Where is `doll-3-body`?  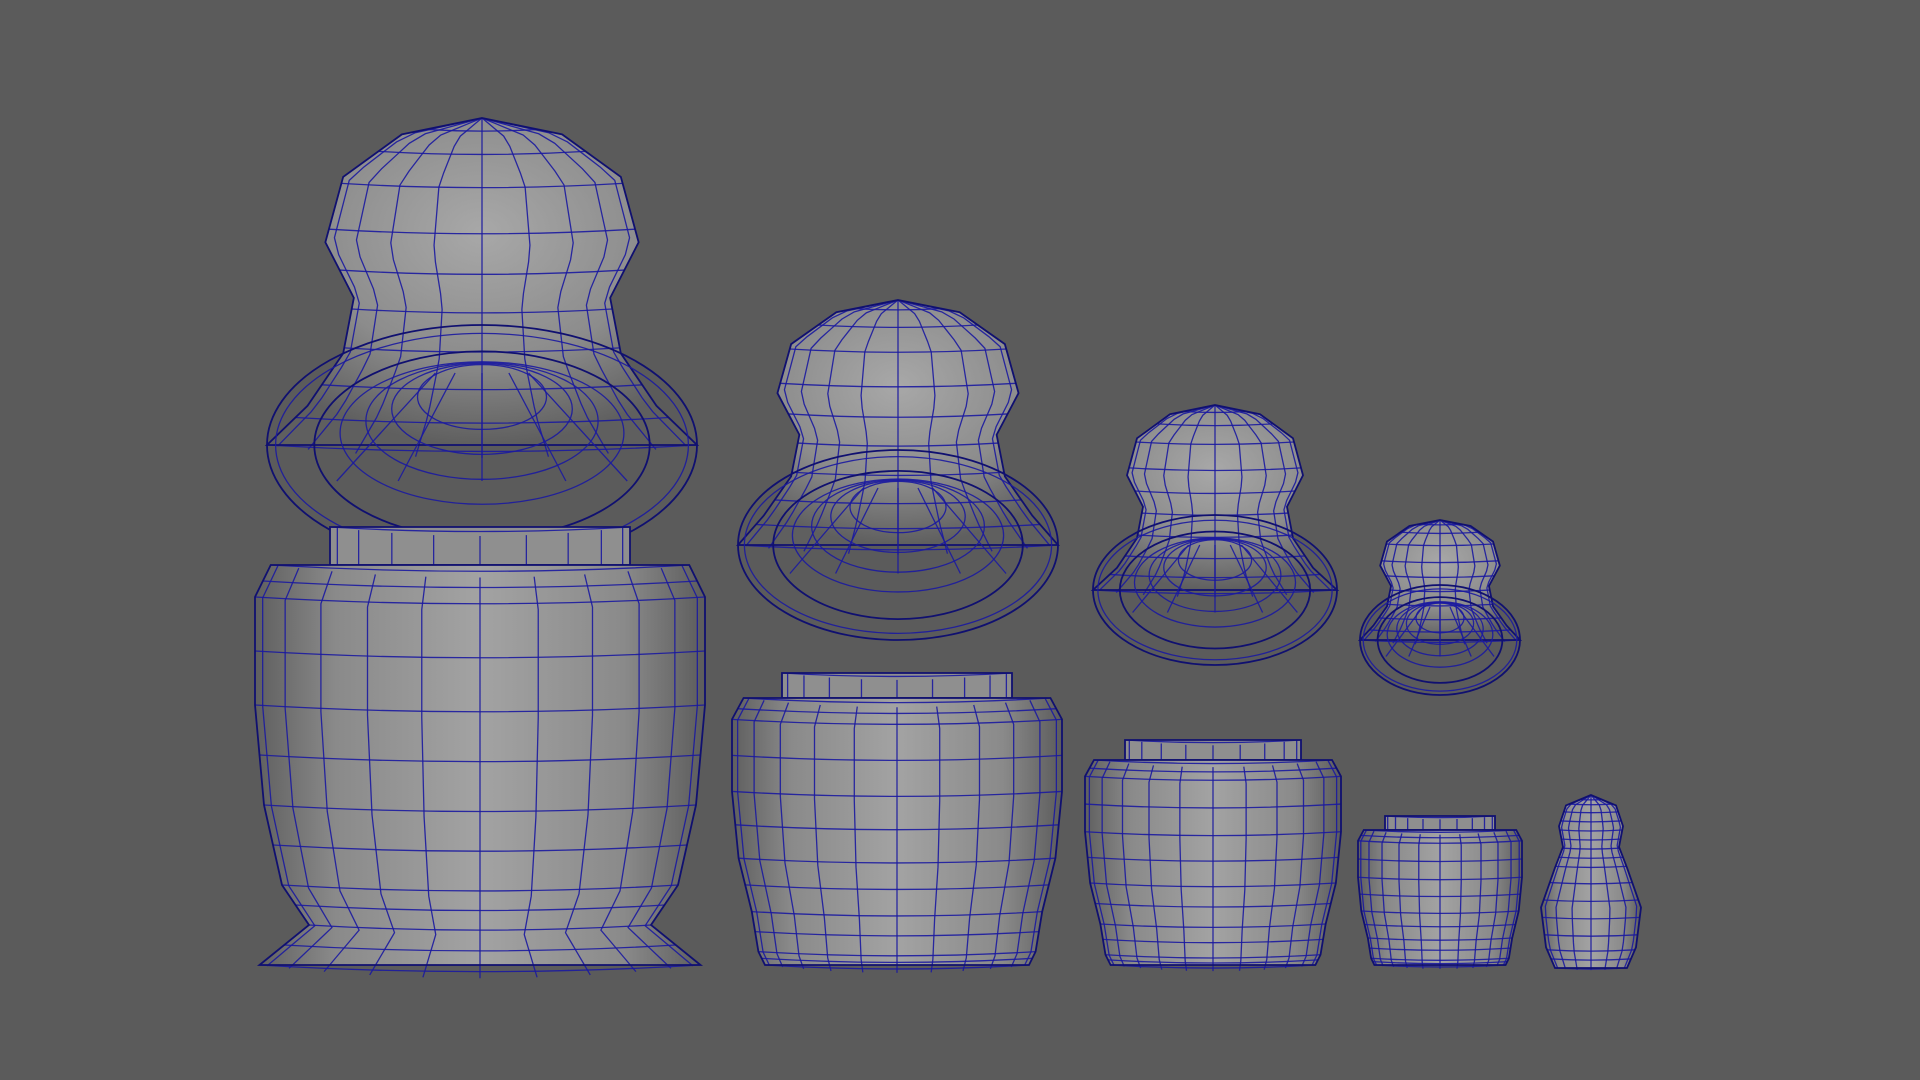 doll-3-body is located at coordinates (1213, 855).